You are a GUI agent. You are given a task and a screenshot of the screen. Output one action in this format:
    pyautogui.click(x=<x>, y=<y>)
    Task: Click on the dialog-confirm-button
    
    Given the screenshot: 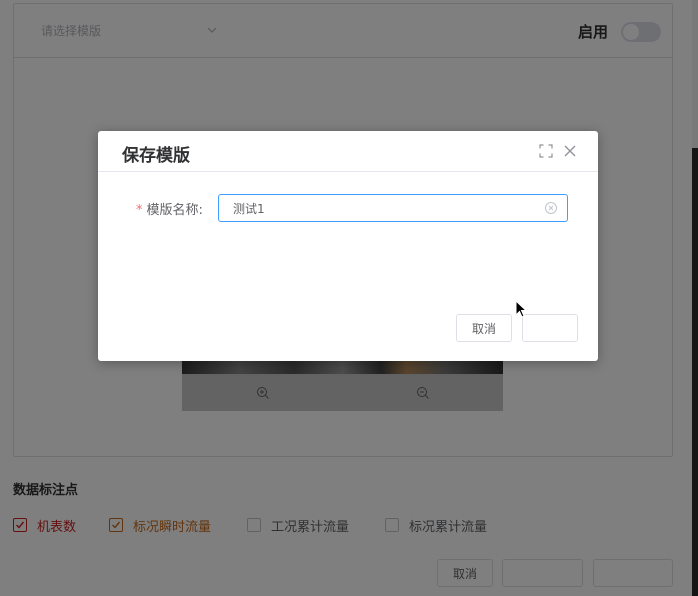 What is the action you would take?
    pyautogui.click(x=550, y=328)
    